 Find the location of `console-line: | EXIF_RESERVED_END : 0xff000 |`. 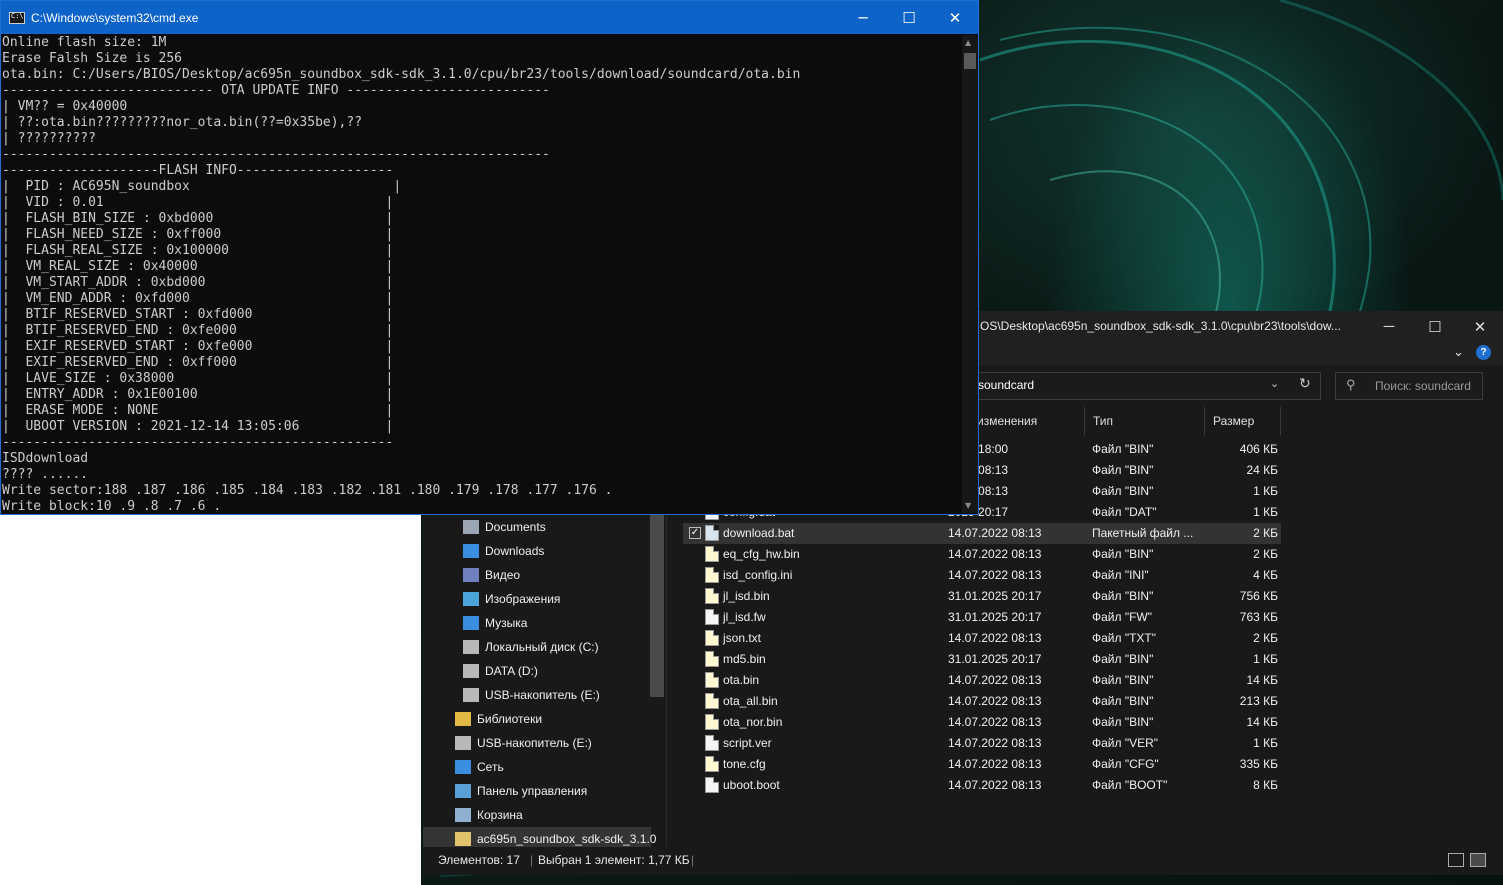

console-line: | EXIF_RESERVED_END : 0xff000 | is located at coordinates (198, 362).